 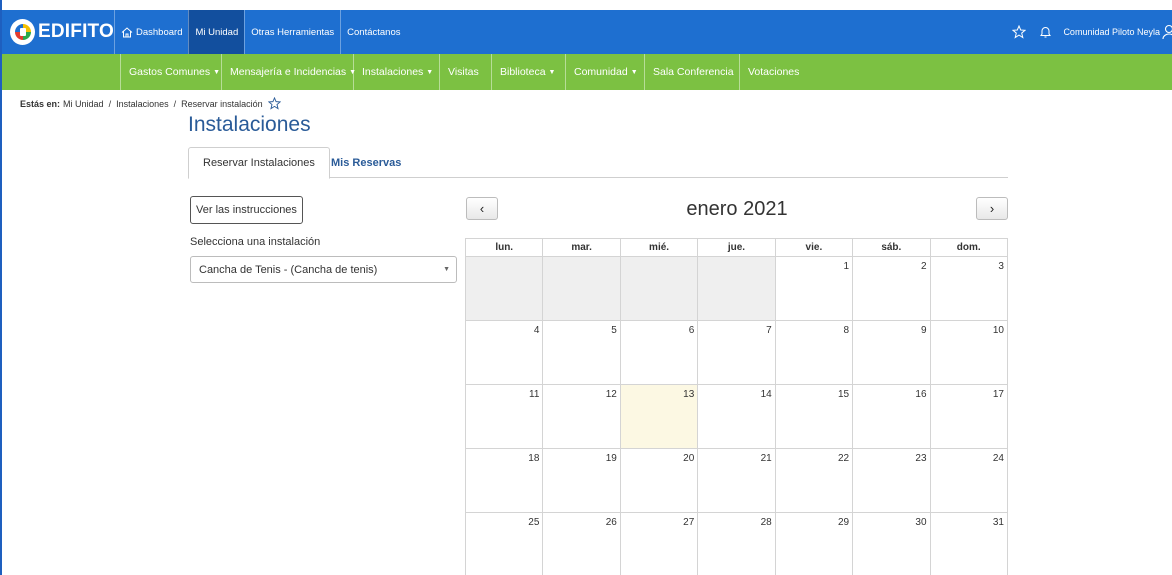 I want to click on topnav-label: Otras Herramientas, so click(x=293, y=32).